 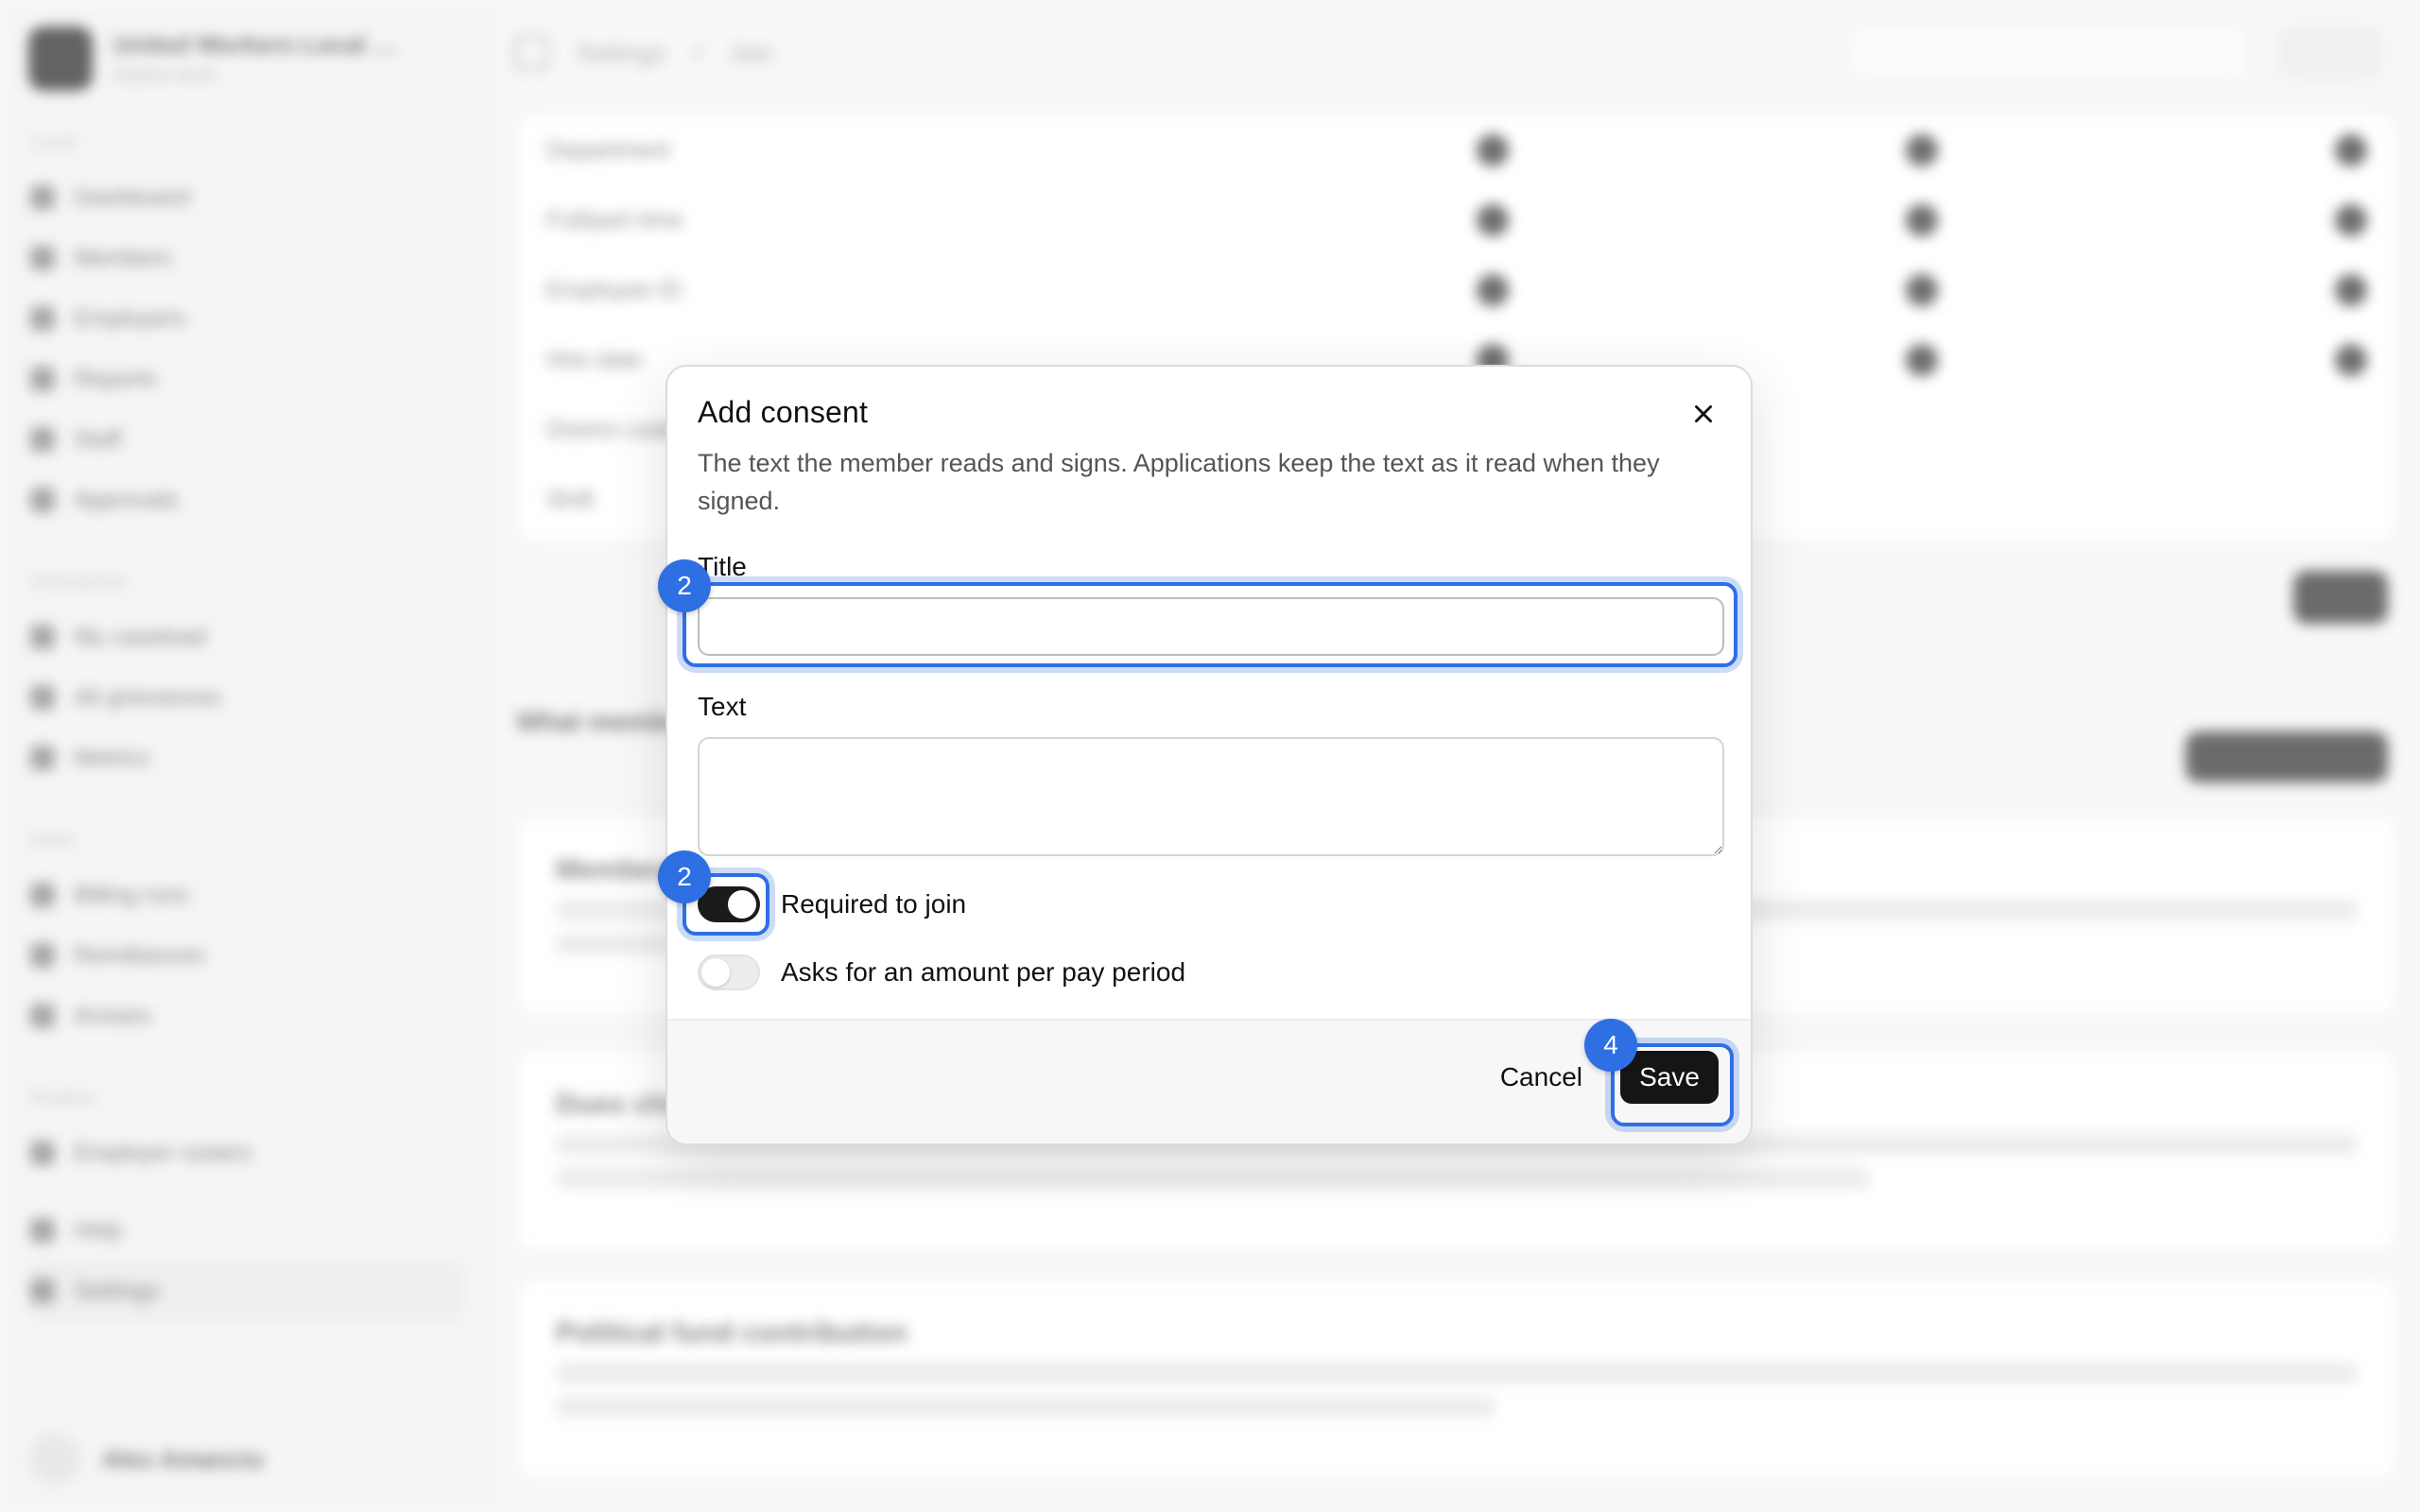 I want to click on text-label: Text, so click(x=722, y=706).